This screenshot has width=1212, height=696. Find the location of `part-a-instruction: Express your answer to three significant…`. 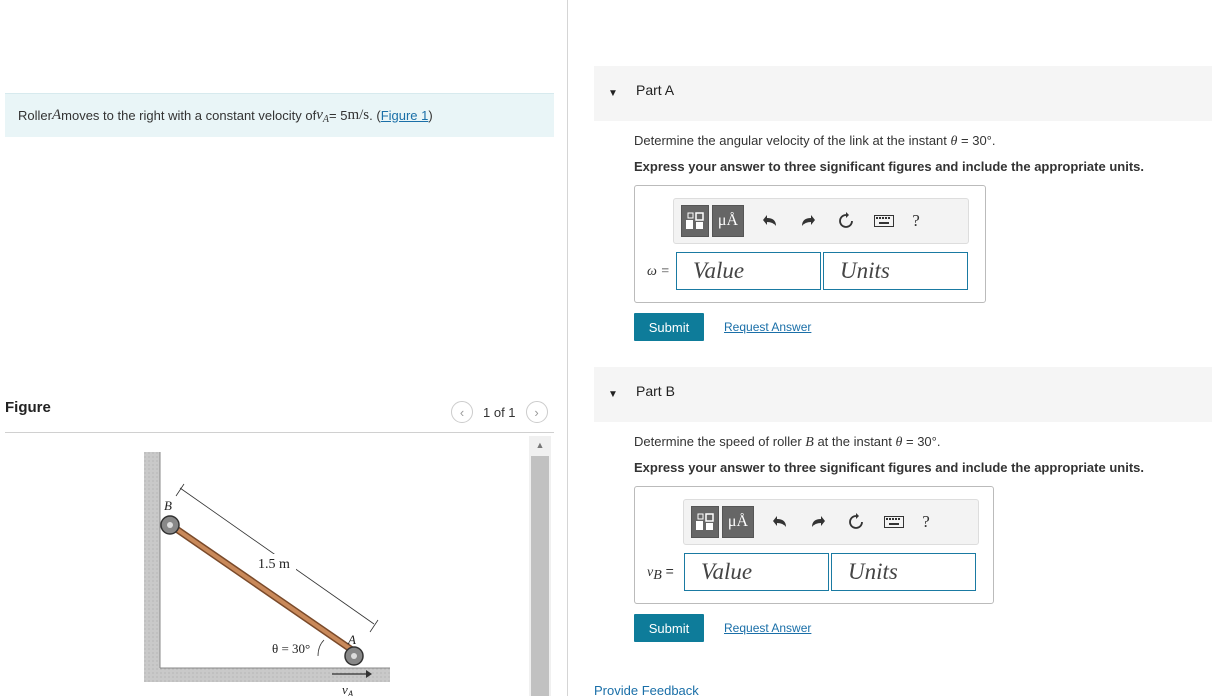

part-a-instruction: Express your answer to three significant… is located at coordinates (889, 166).